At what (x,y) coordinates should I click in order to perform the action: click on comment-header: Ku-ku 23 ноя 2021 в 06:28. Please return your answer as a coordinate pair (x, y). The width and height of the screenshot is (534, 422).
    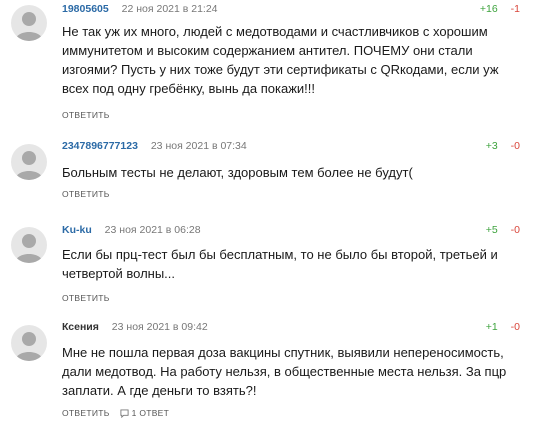
    Looking at the image, I should click on (131, 230).